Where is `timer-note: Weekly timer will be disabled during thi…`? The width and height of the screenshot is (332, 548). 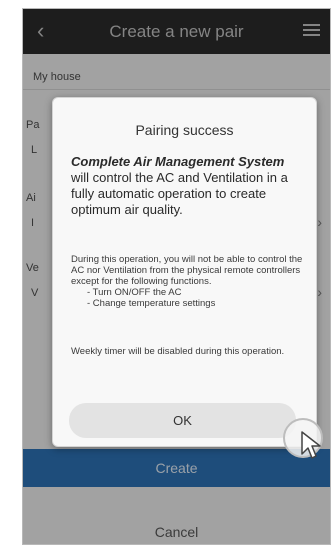 timer-note: Weekly timer will be disabled during thi… is located at coordinates (178, 351).